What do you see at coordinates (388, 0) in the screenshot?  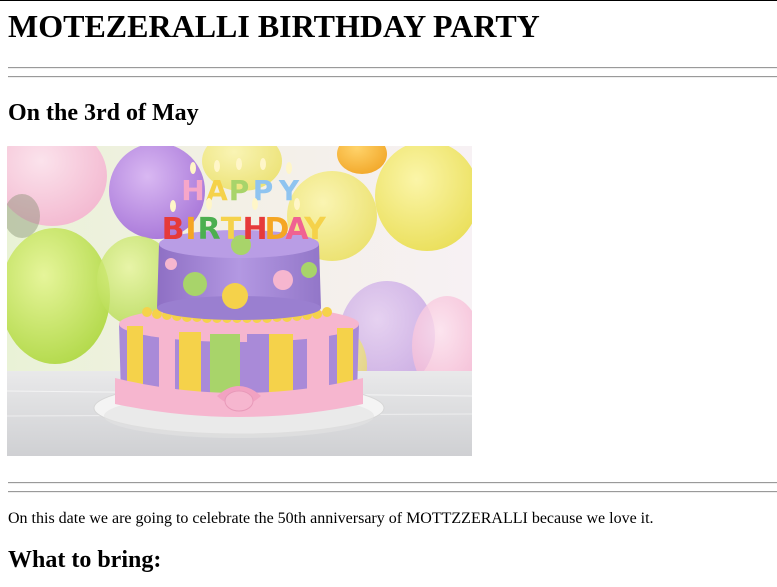 I see `top-border` at bounding box center [388, 0].